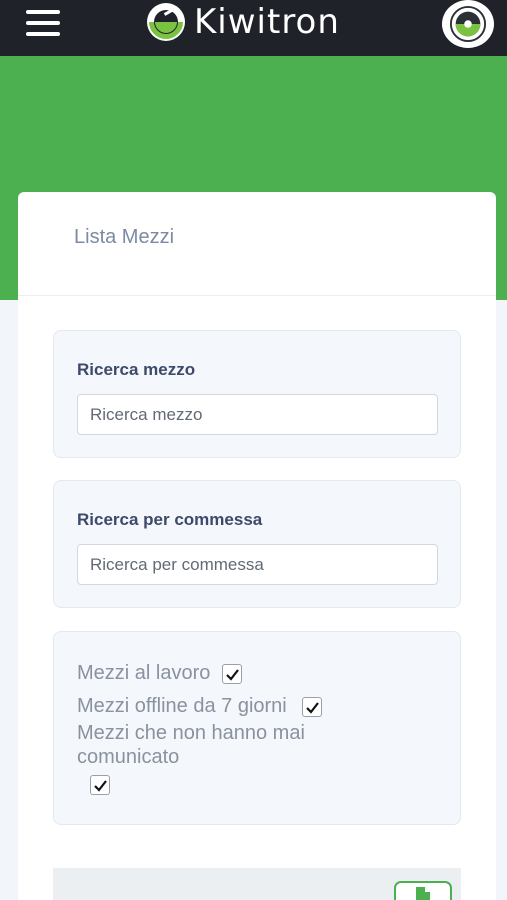 Image resolution: width=507 pixels, height=900 pixels. I want to click on filter-offline: Mezzi offline da 7 giorni, so click(200, 706).